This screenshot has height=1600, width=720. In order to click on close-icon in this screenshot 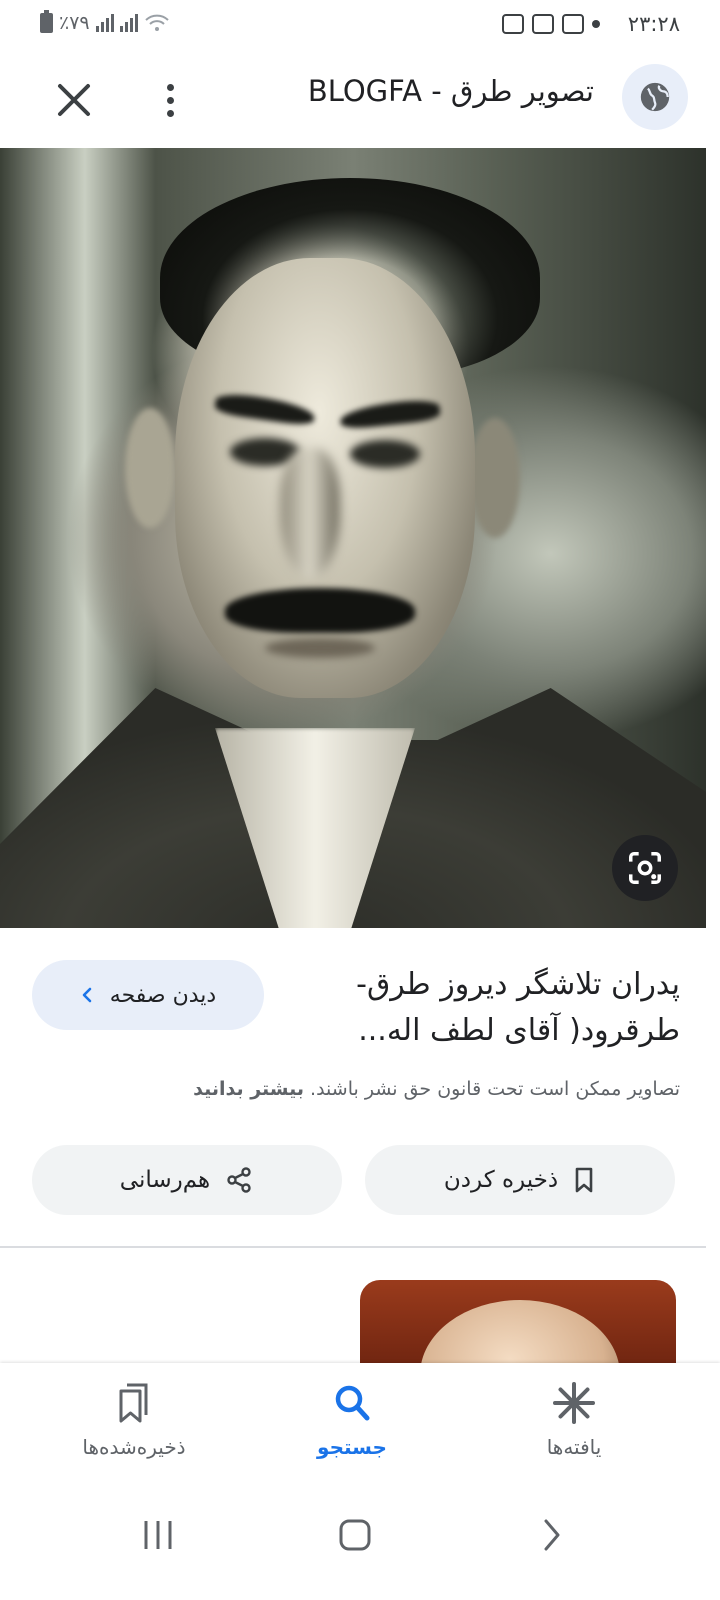, I will do `click(74, 100)`.